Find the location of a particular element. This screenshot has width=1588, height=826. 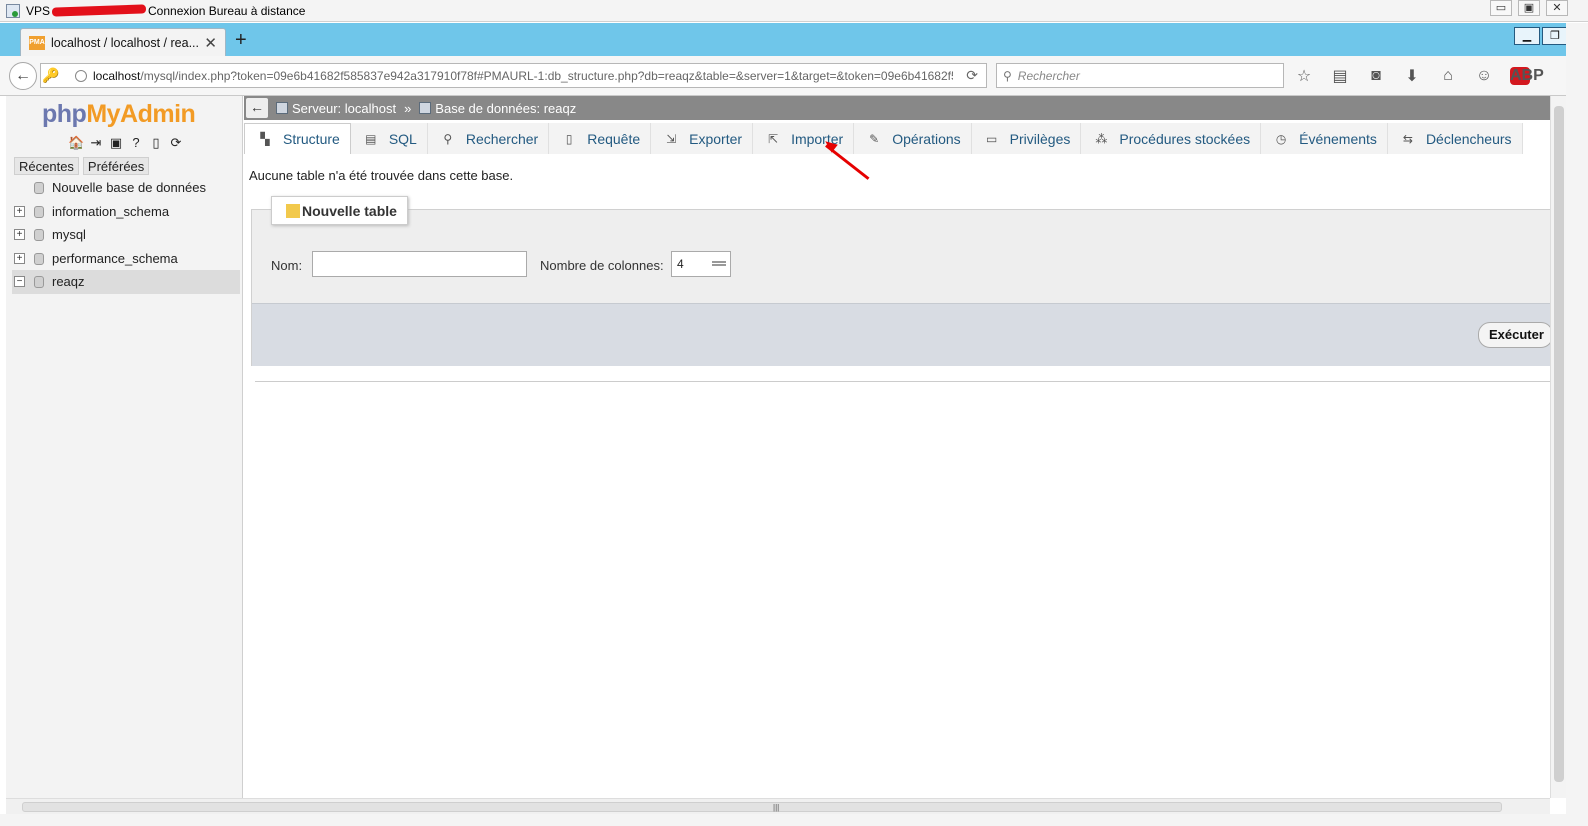

tab-operations: ✎ Opérations is located at coordinates (913, 138).